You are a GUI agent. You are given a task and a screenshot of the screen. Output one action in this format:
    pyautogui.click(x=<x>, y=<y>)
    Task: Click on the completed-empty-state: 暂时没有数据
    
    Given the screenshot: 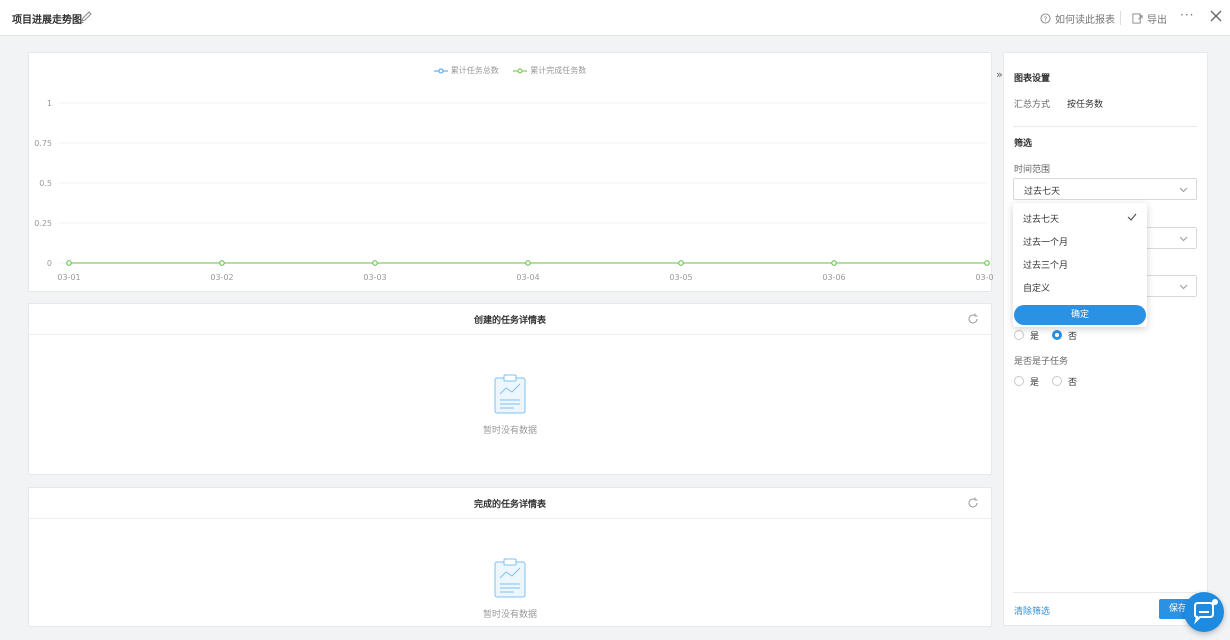 What is the action you would take?
    pyautogui.click(x=510, y=589)
    